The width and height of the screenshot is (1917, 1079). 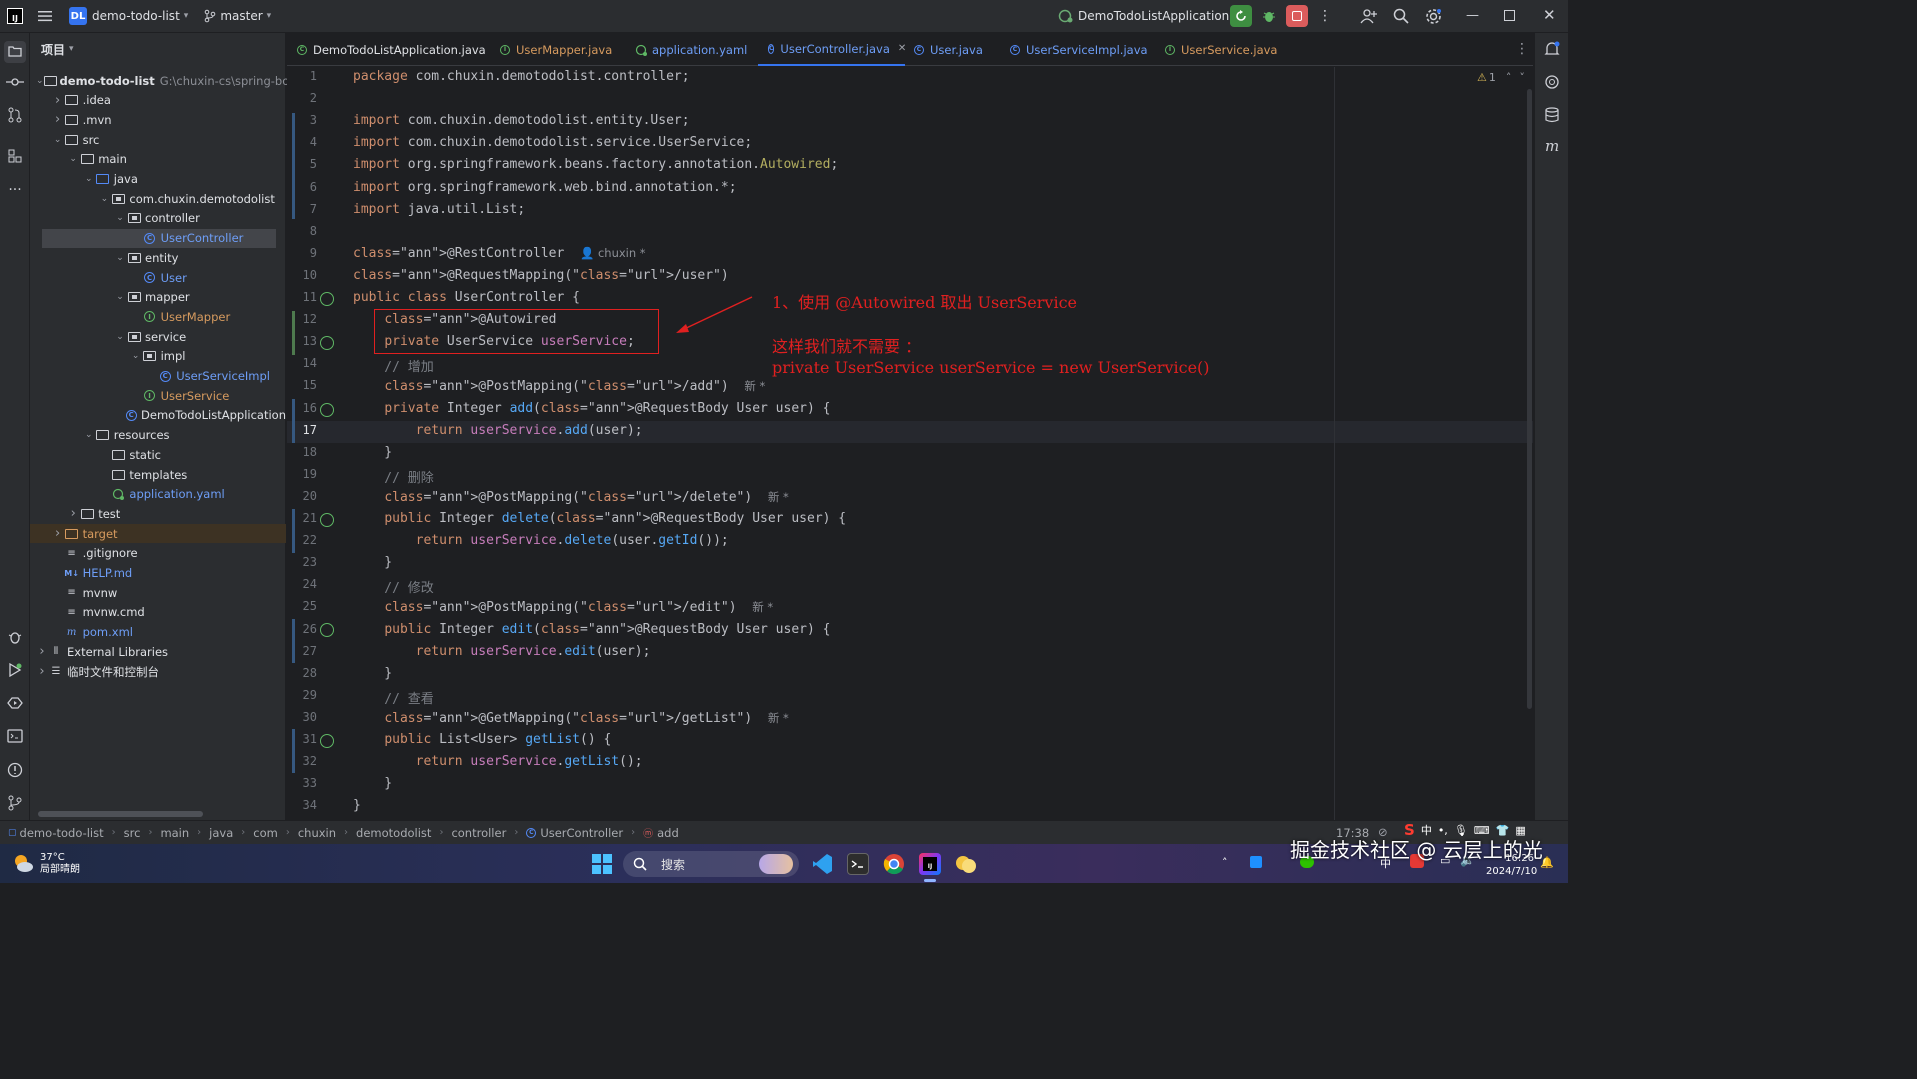 I want to click on code-line: public class UserController {, so click(x=466, y=297).